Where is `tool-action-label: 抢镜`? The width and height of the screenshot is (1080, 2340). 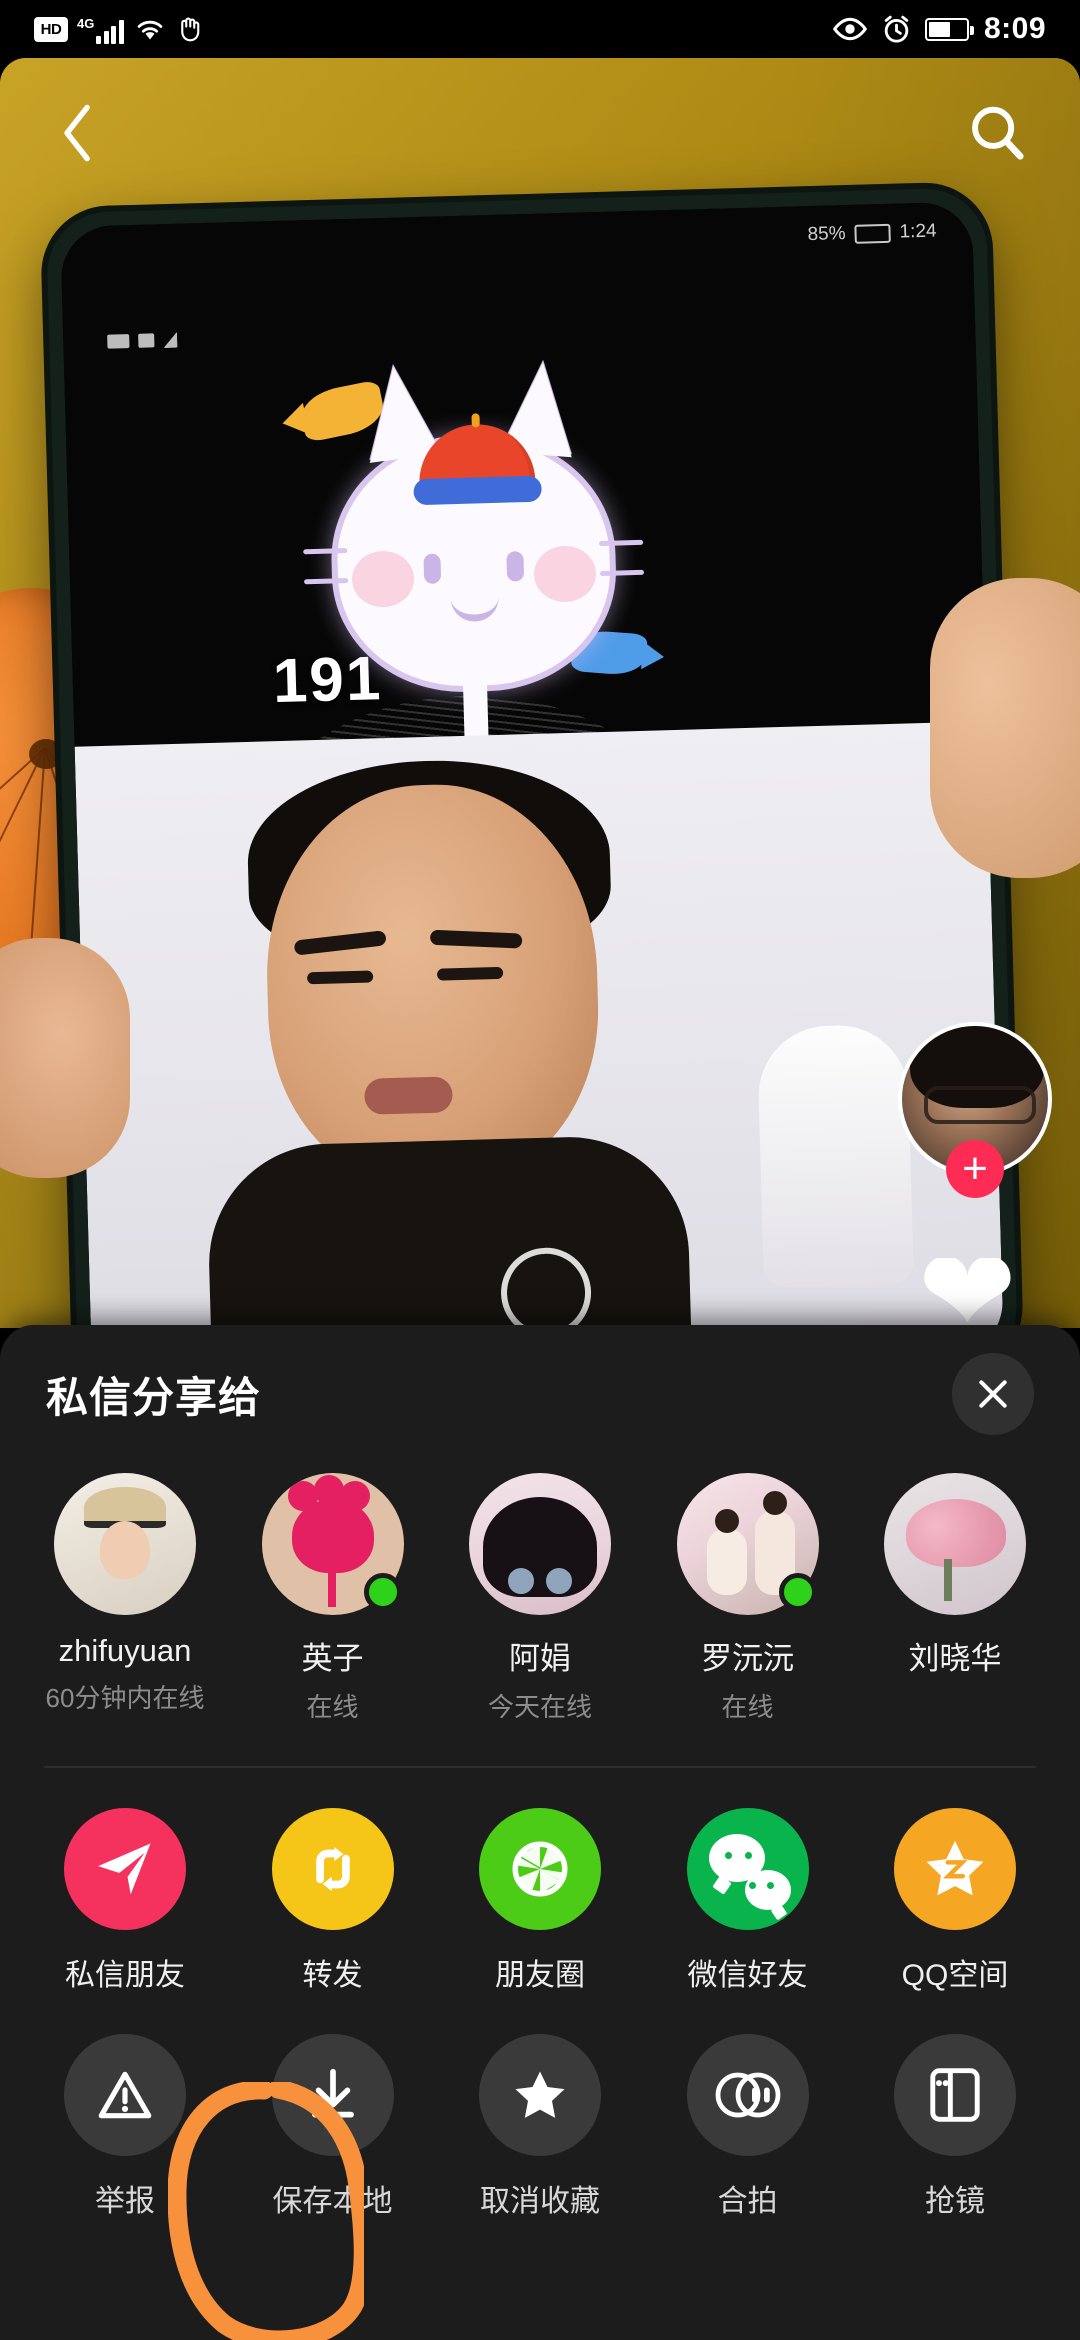 tool-action-label: 抢镜 is located at coordinates (955, 2201).